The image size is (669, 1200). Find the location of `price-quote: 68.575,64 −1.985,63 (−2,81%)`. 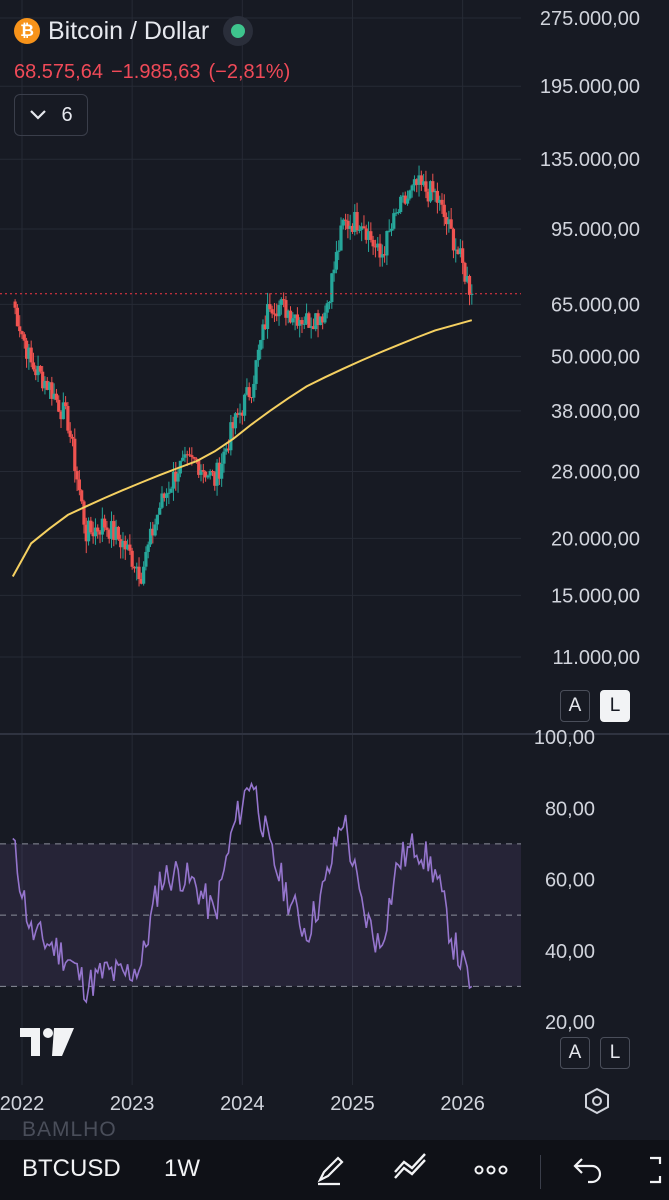

price-quote: 68.575,64 −1.985,63 (−2,81%) is located at coordinates (156, 72).